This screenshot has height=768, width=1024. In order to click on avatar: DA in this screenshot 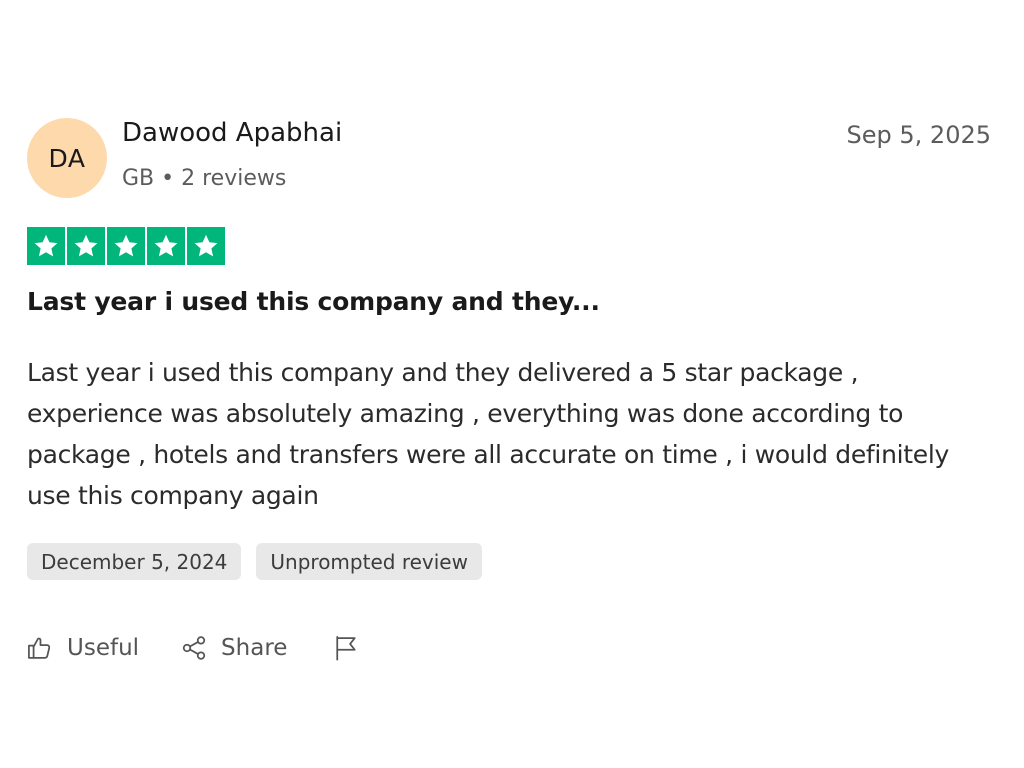, I will do `click(67, 158)`.